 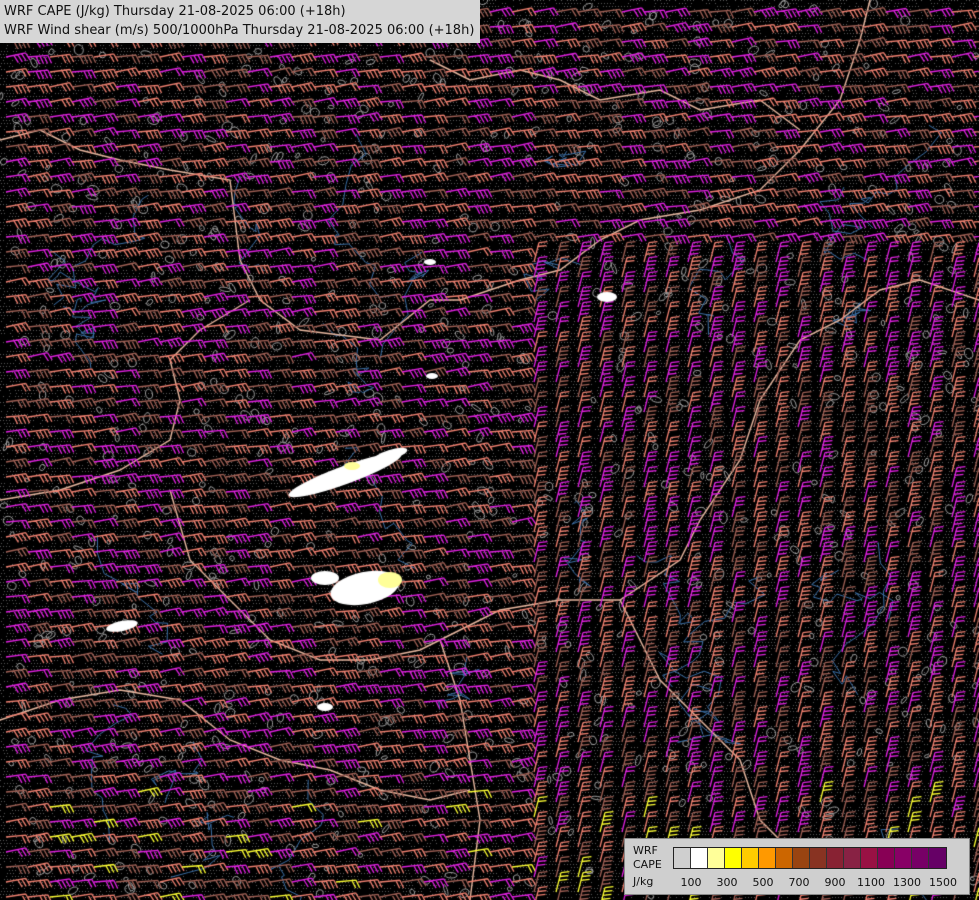 I want to click on legend-color-scale, so click(x=810, y=858).